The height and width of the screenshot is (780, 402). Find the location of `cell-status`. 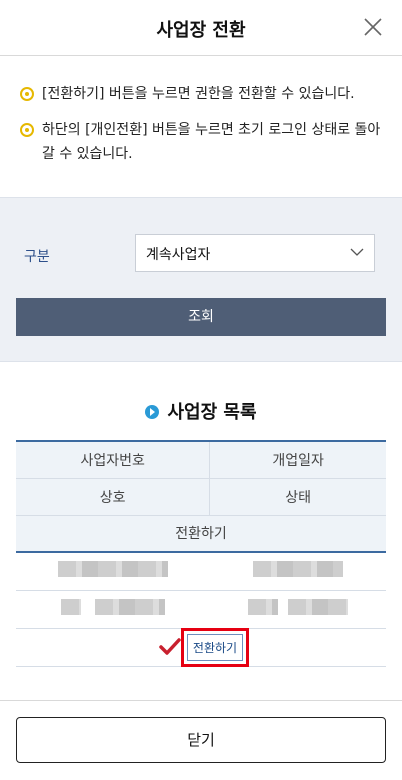

cell-status is located at coordinates (297, 609).